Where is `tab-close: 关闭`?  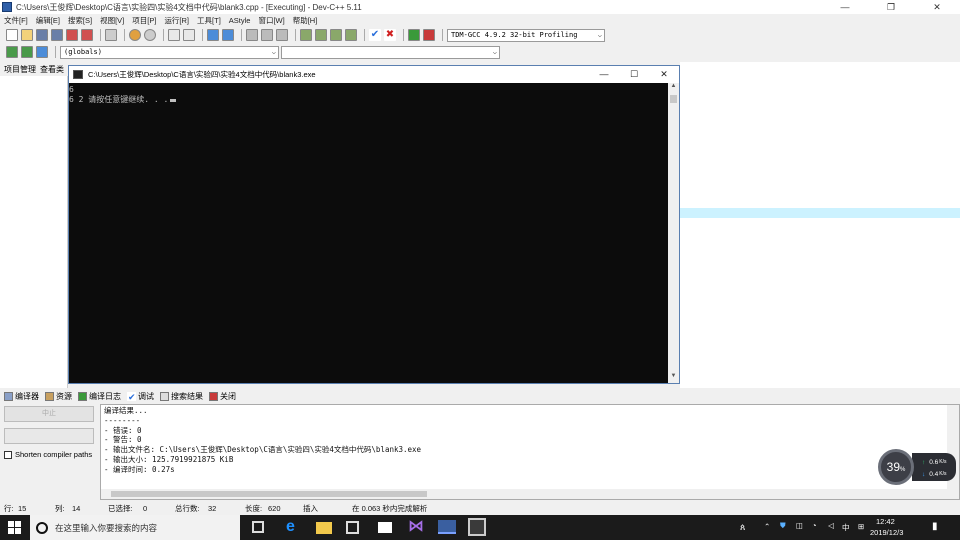
tab-close: 关闭 is located at coordinates (222, 396).